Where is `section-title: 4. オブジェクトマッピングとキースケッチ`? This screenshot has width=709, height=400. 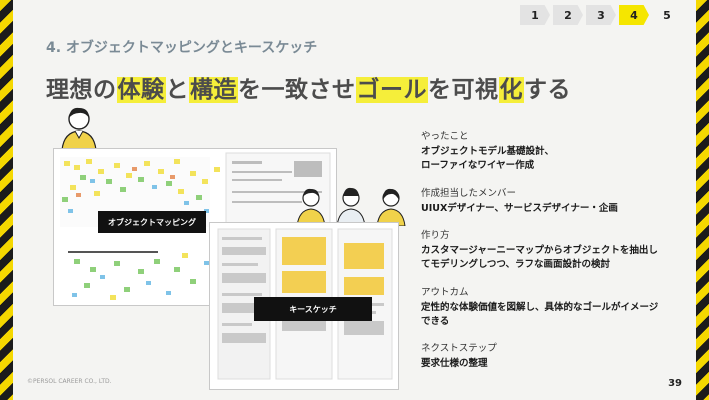
section-title: 4. オブジェクトマッピングとキースケッチ is located at coordinates (182, 48).